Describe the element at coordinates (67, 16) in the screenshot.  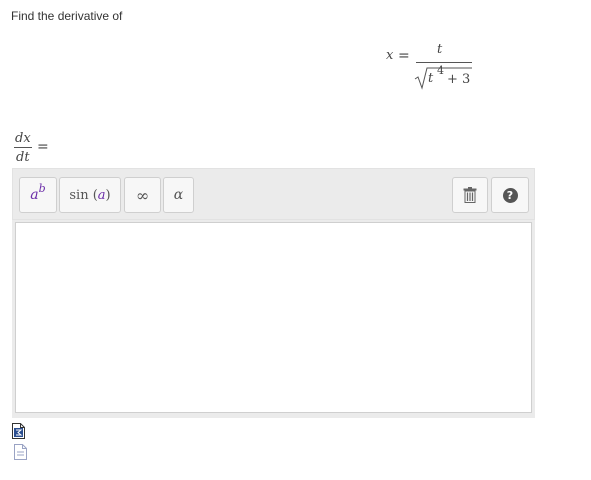
I see `question-prompt: Find the derivative of` at that location.